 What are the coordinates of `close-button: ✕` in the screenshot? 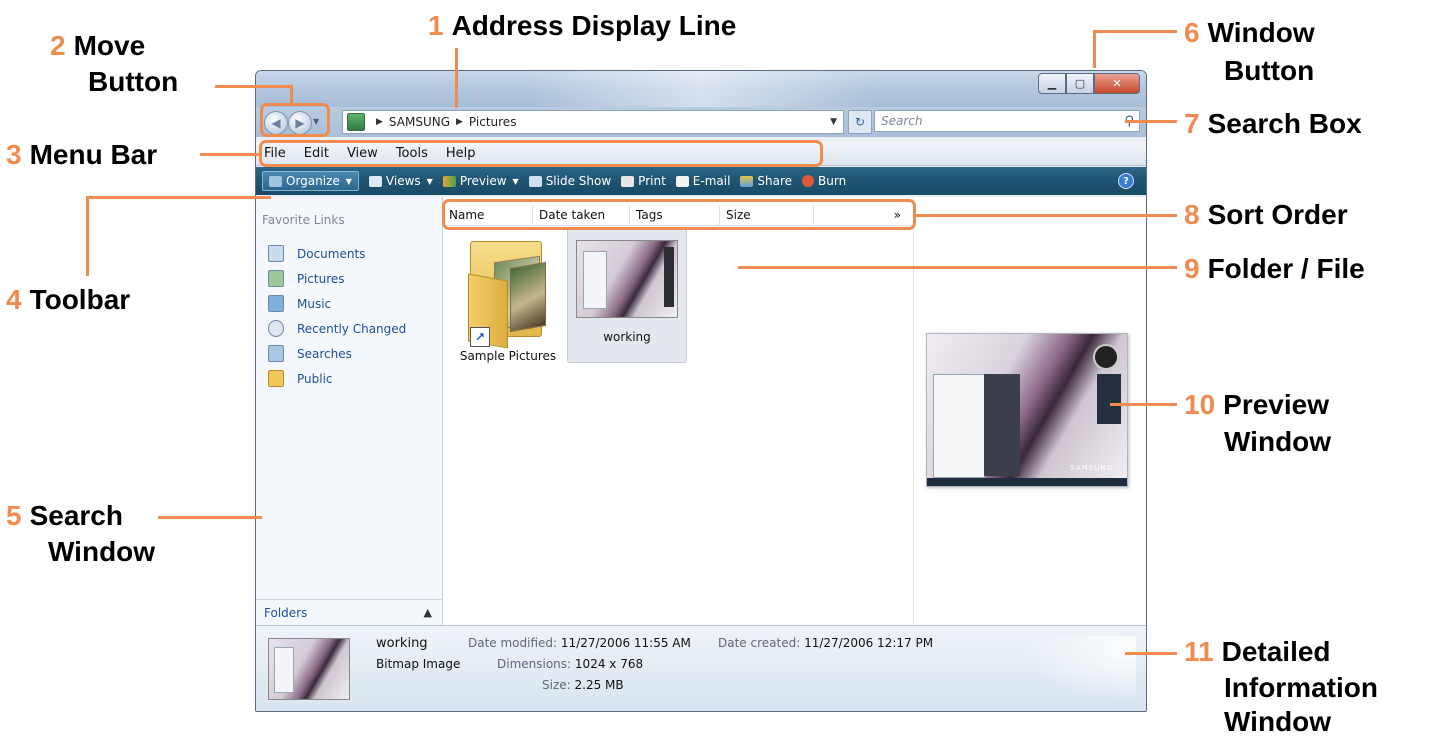 It's located at (1117, 83).